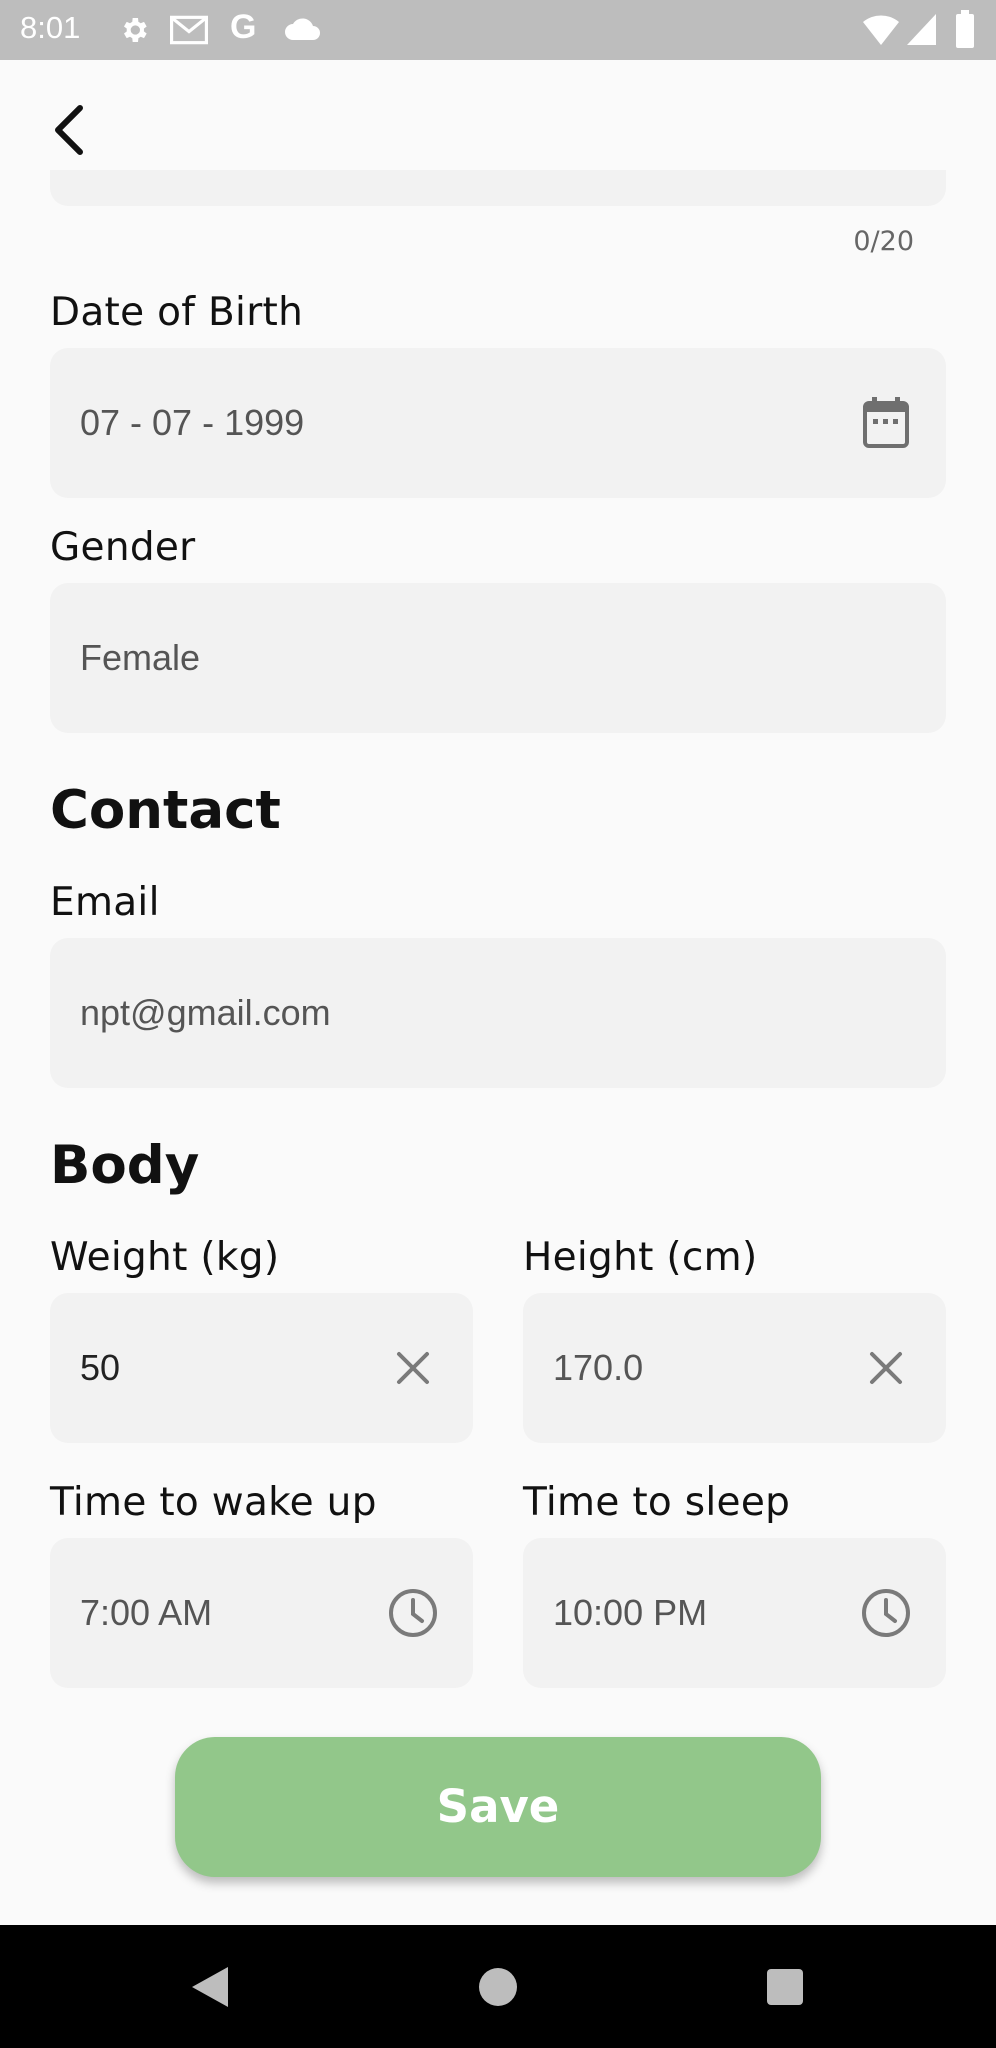 Image resolution: width=996 pixels, height=2048 pixels. I want to click on sleep-time-value: 10:00 PM, so click(630, 1612).